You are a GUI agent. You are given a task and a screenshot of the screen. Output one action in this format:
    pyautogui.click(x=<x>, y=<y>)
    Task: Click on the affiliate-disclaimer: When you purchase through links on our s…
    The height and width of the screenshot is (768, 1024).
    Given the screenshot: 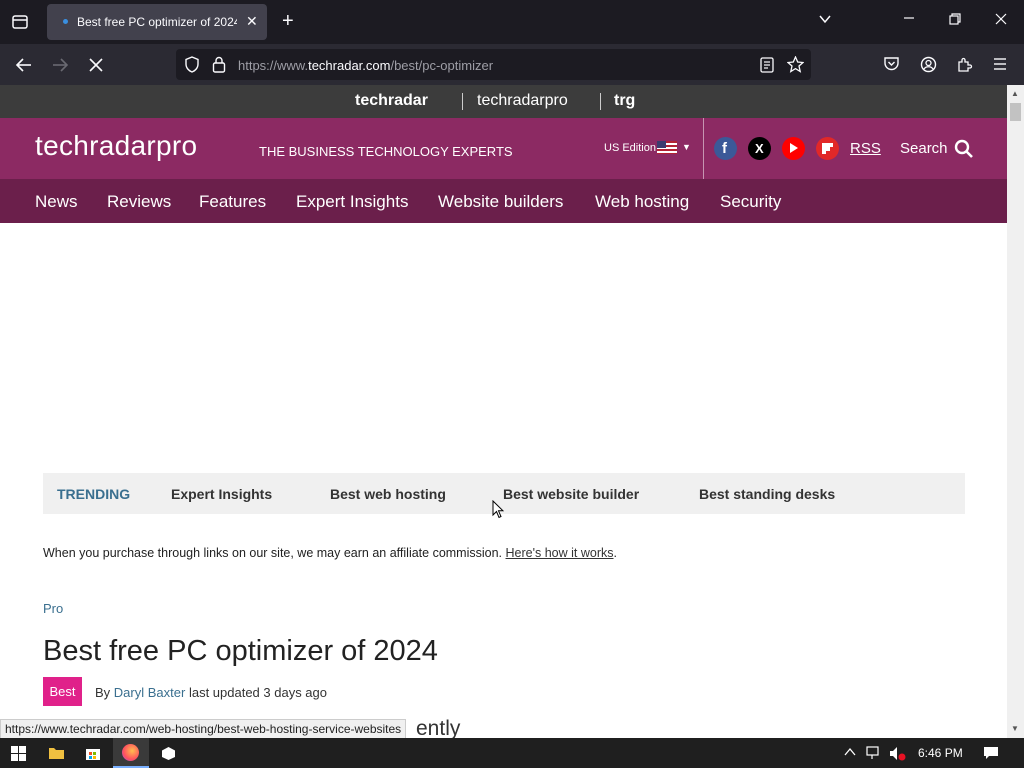 What is the action you would take?
    pyautogui.click(x=330, y=553)
    